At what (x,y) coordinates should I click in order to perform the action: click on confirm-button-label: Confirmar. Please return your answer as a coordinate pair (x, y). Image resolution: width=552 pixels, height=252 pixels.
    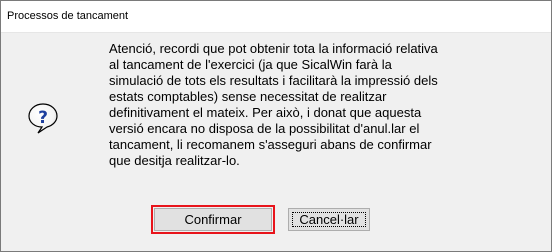
    Looking at the image, I should click on (213, 219).